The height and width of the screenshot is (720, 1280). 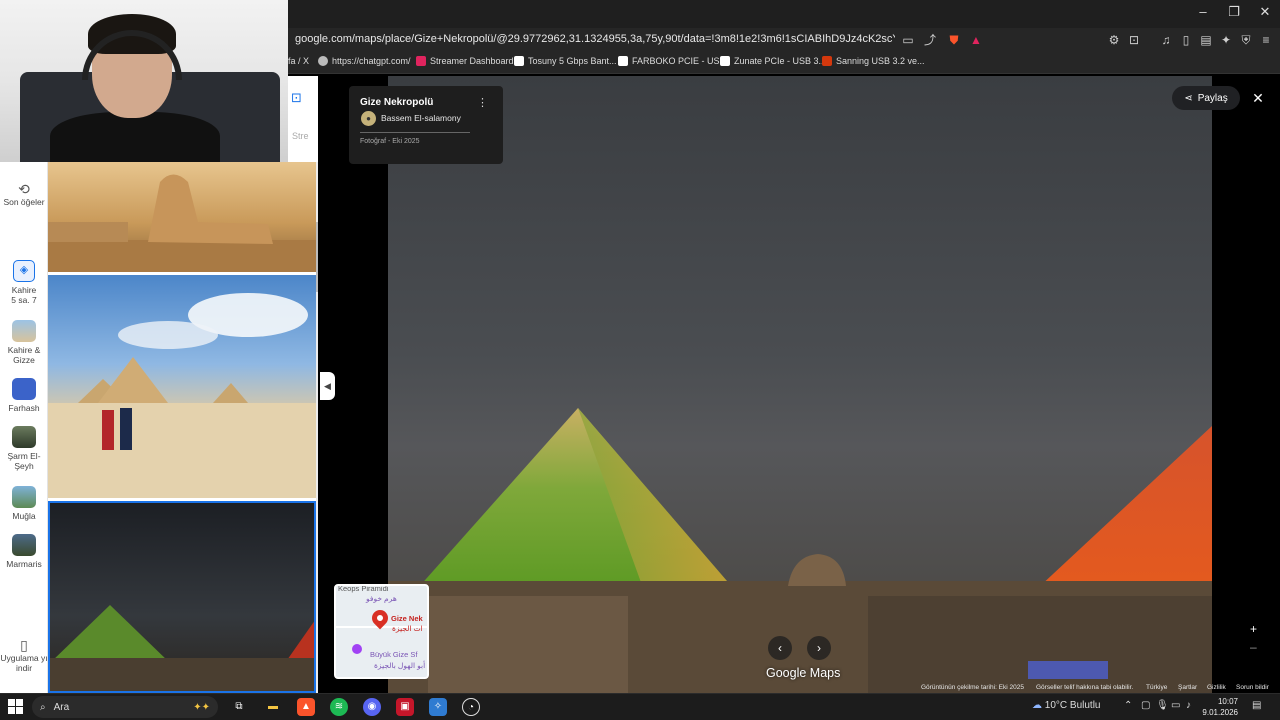 What do you see at coordinates (182, 648) in the screenshot?
I see `night-pyramids-illustration` at bounding box center [182, 648].